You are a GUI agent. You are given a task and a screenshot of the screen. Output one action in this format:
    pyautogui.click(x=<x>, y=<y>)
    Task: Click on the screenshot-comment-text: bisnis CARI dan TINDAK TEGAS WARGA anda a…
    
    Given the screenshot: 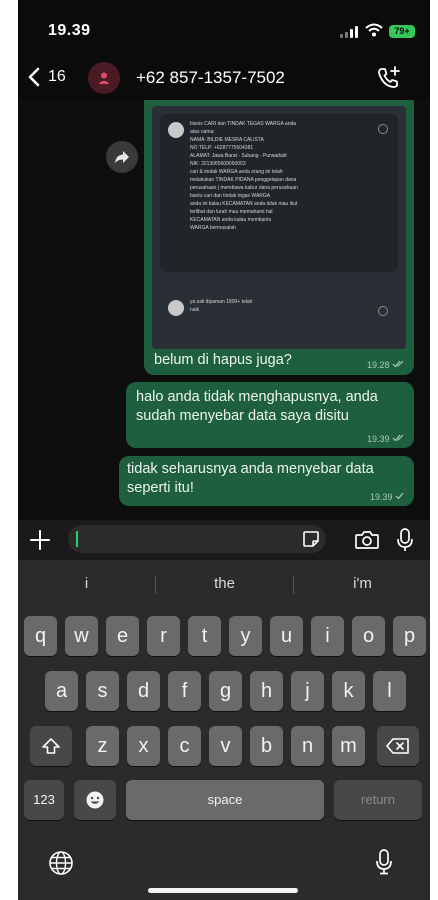 What is the action you would take?
    pyautogui.click(x=285, y=176)
    